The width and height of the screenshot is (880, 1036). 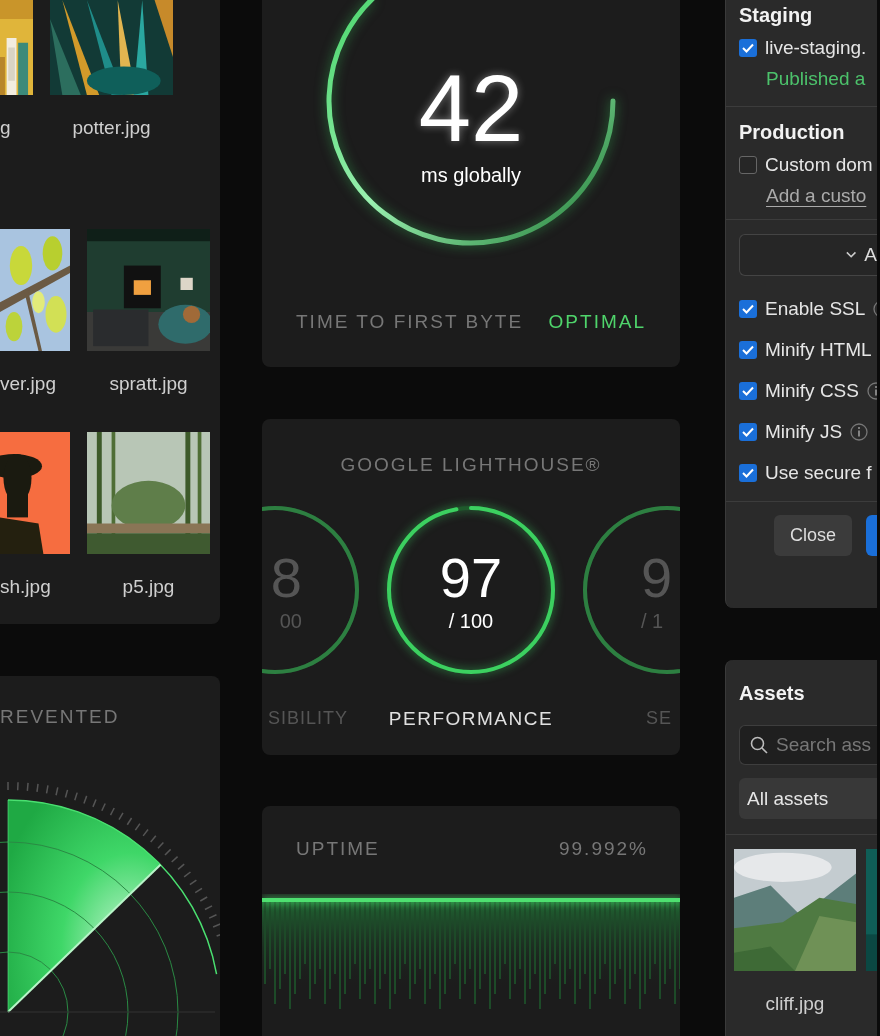 I want to click on domain-label: live-staging., so click(x=816, y=47).